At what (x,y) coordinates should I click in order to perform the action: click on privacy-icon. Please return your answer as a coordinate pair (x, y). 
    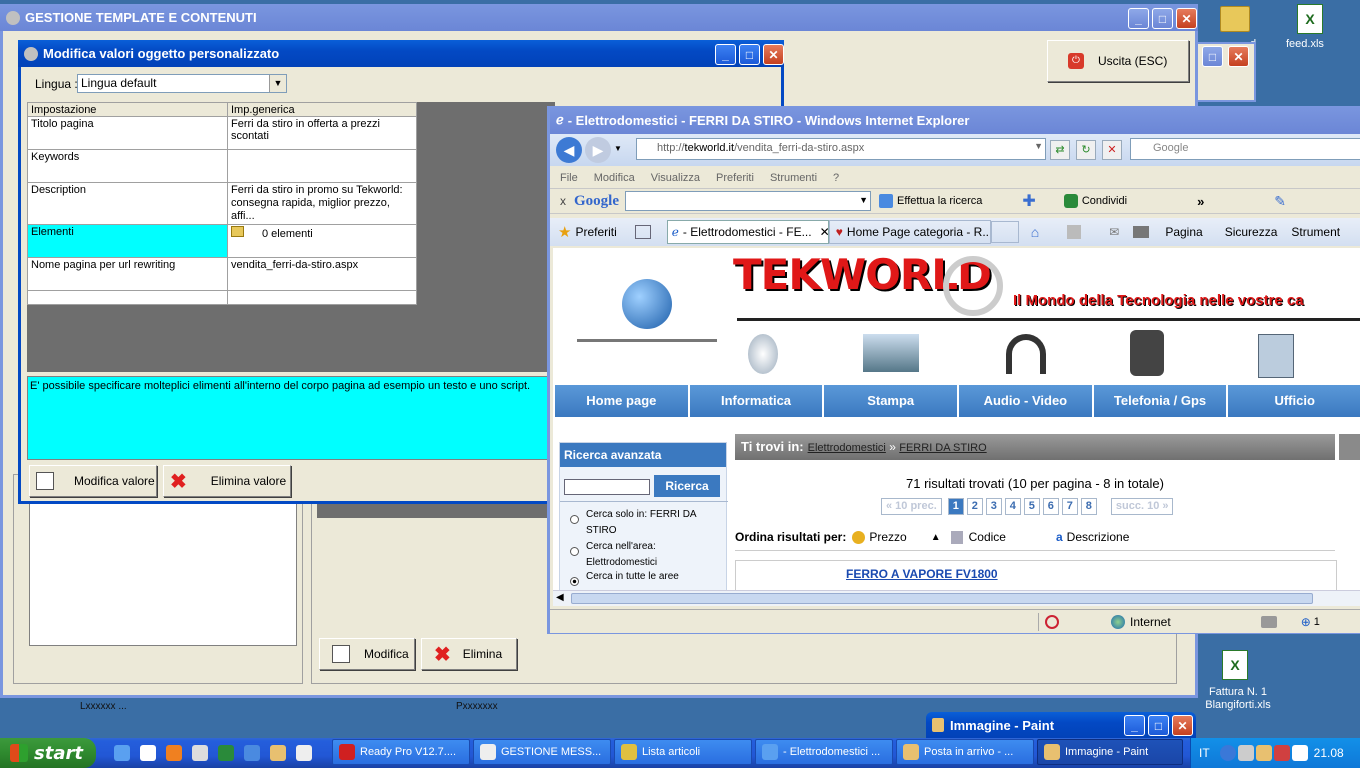
    Looking at the image, I should click on (1052, 621).